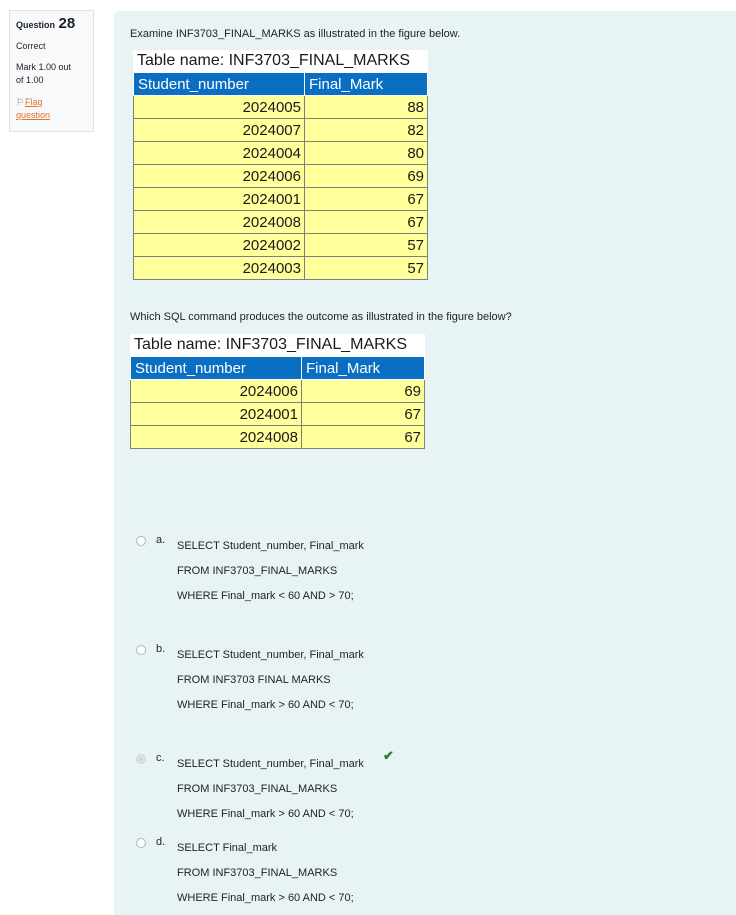 Image resolution: width=736 pixels, height=915 pixels. What do you see at coordinates (366, 107) in the screenshot?
I see `final-mark-cell: 88` at bounding box center [366, 107].